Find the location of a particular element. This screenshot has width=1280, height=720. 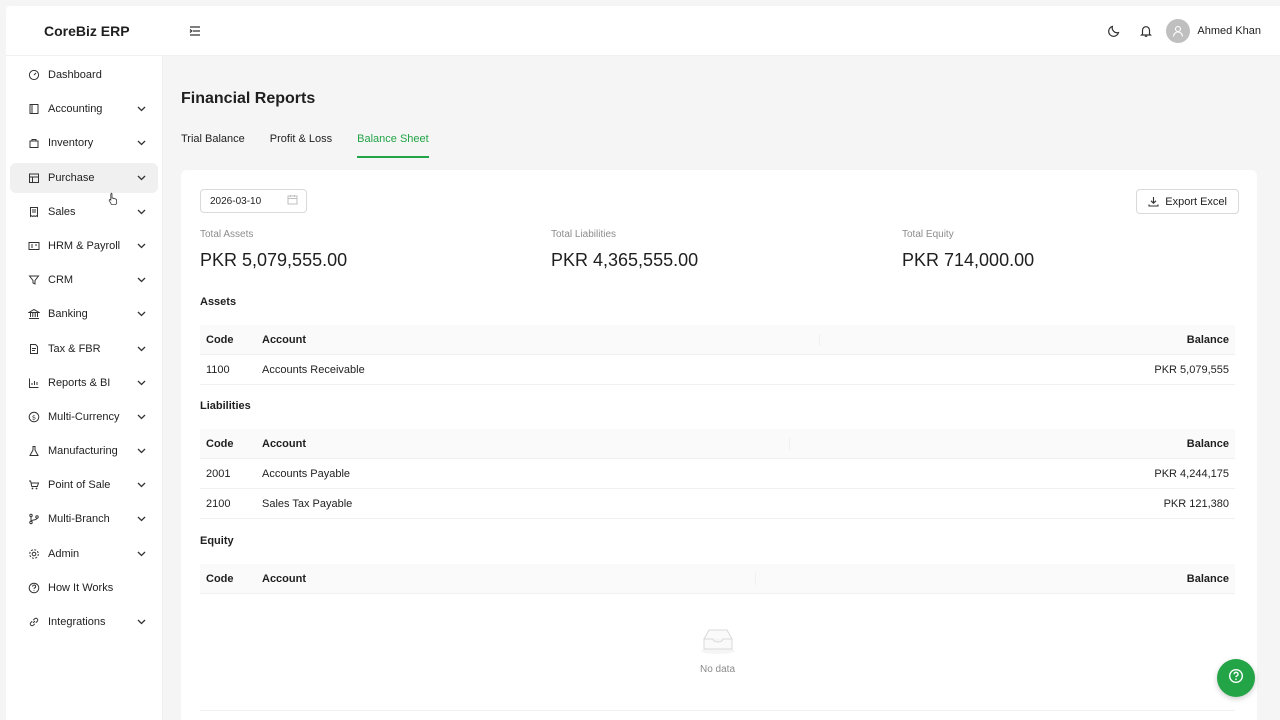

calendar-icon is located at coordinates (292, 201).